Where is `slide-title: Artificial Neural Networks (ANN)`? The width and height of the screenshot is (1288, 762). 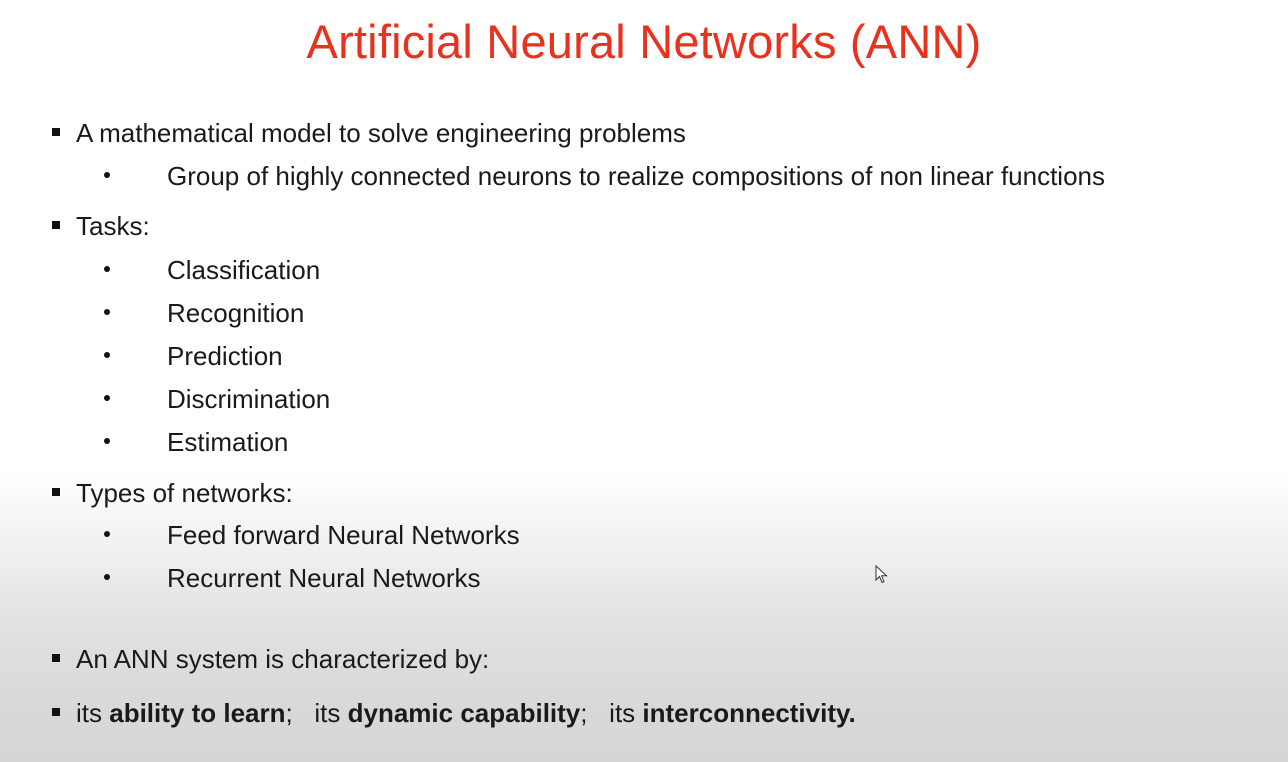
slide-title: Artificial Neural Networks (ANN) is located at coordinates (644, 41).